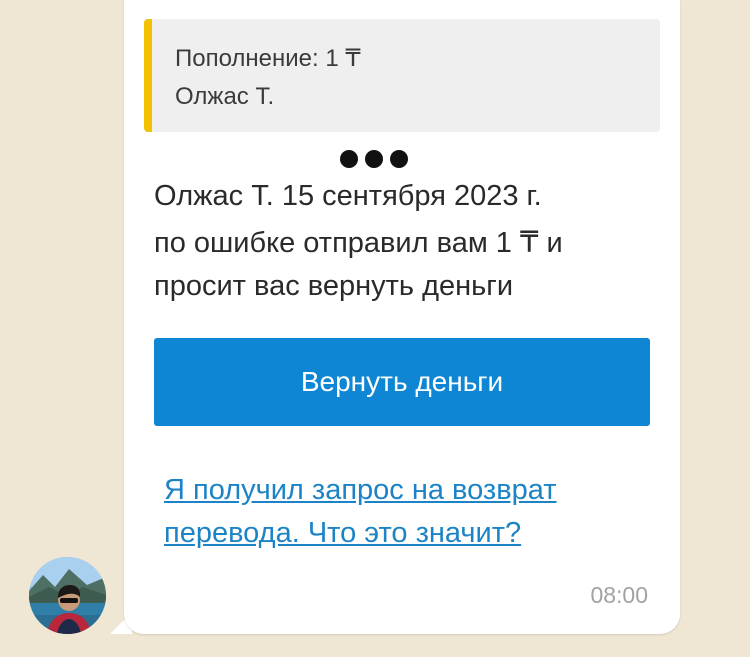  I want to click on ellipsis-icon, so click(375, 160).